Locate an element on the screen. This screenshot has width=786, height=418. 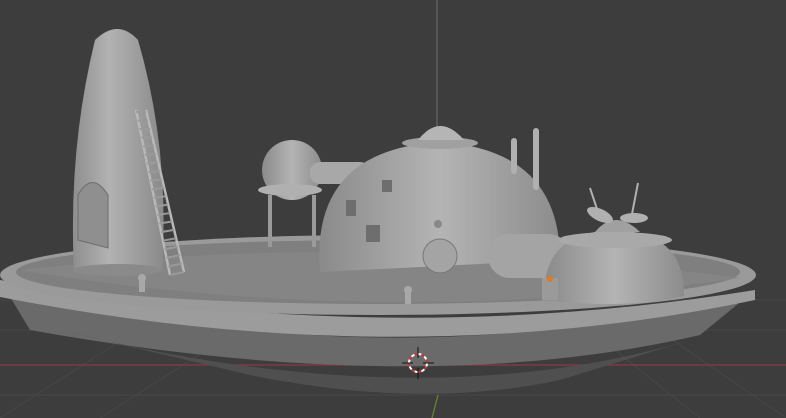
small-post-center is located at coordinates (408, 295).